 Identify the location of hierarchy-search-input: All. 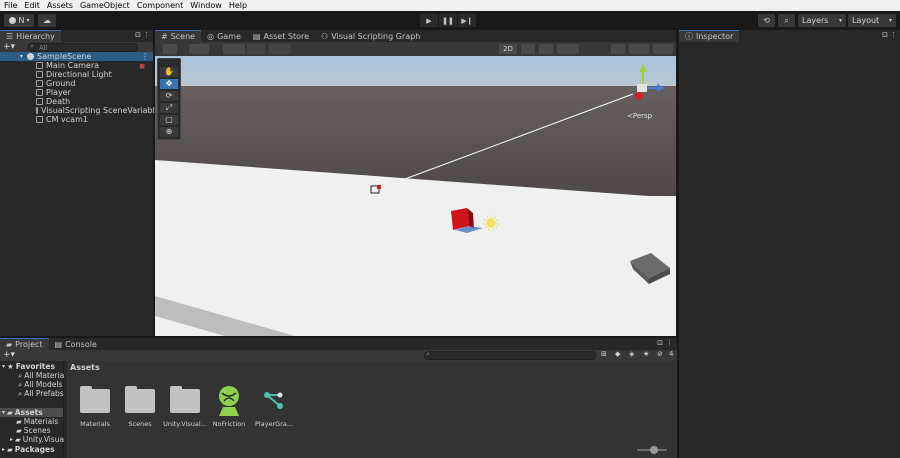
(83, 47).